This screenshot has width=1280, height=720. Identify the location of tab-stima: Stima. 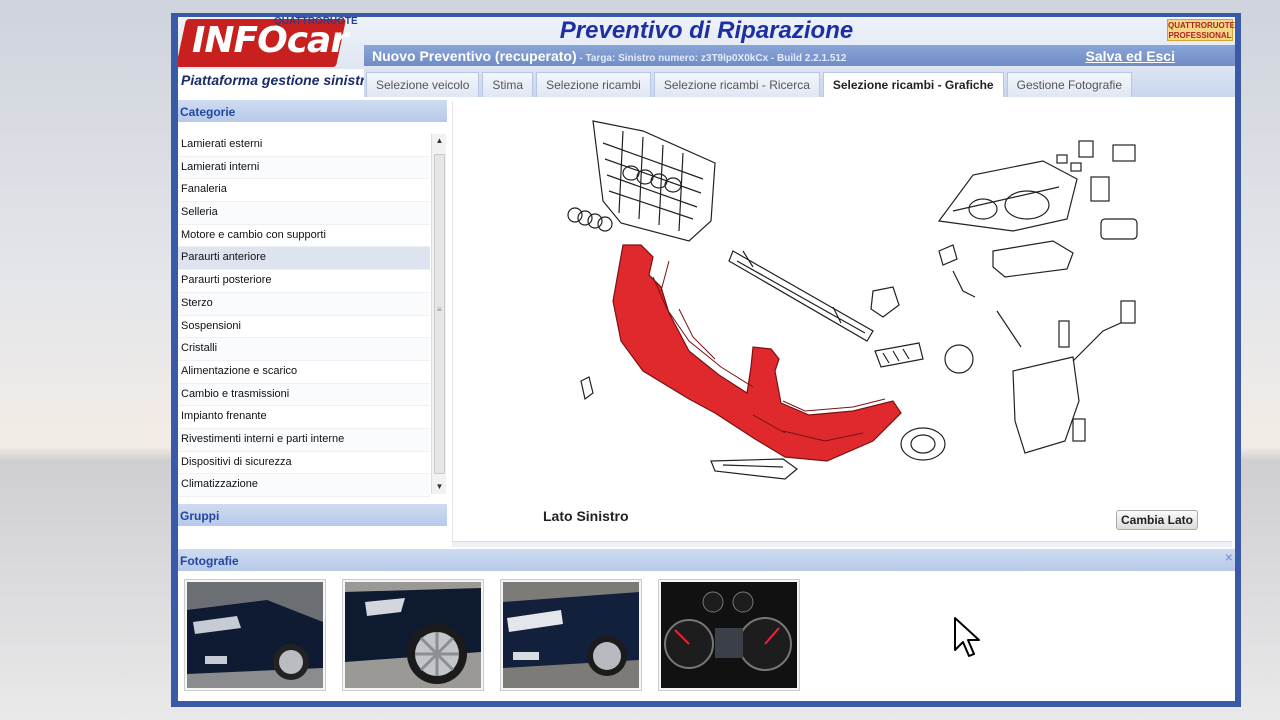
(508, 84).